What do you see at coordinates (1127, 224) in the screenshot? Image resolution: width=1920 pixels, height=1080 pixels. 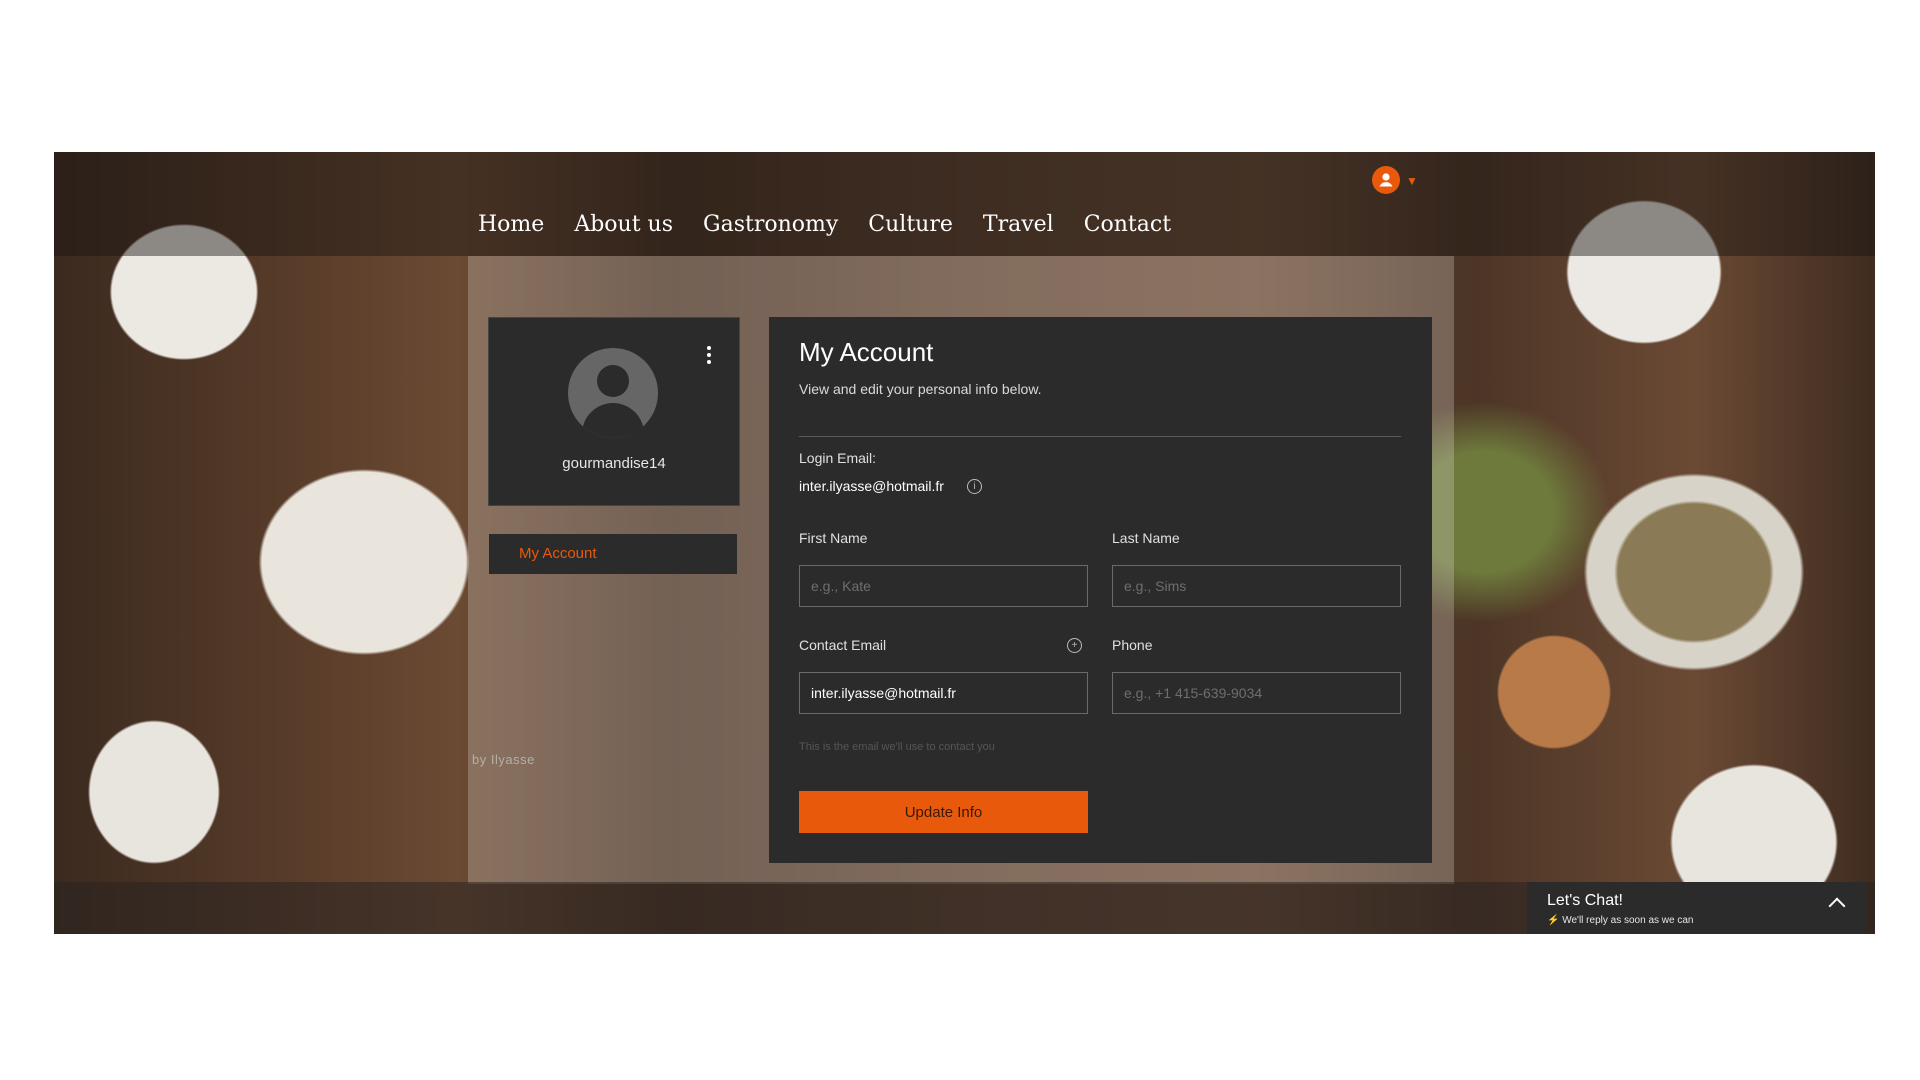 I see `nav-contact: Contact` at bounding box center [1127, 224].